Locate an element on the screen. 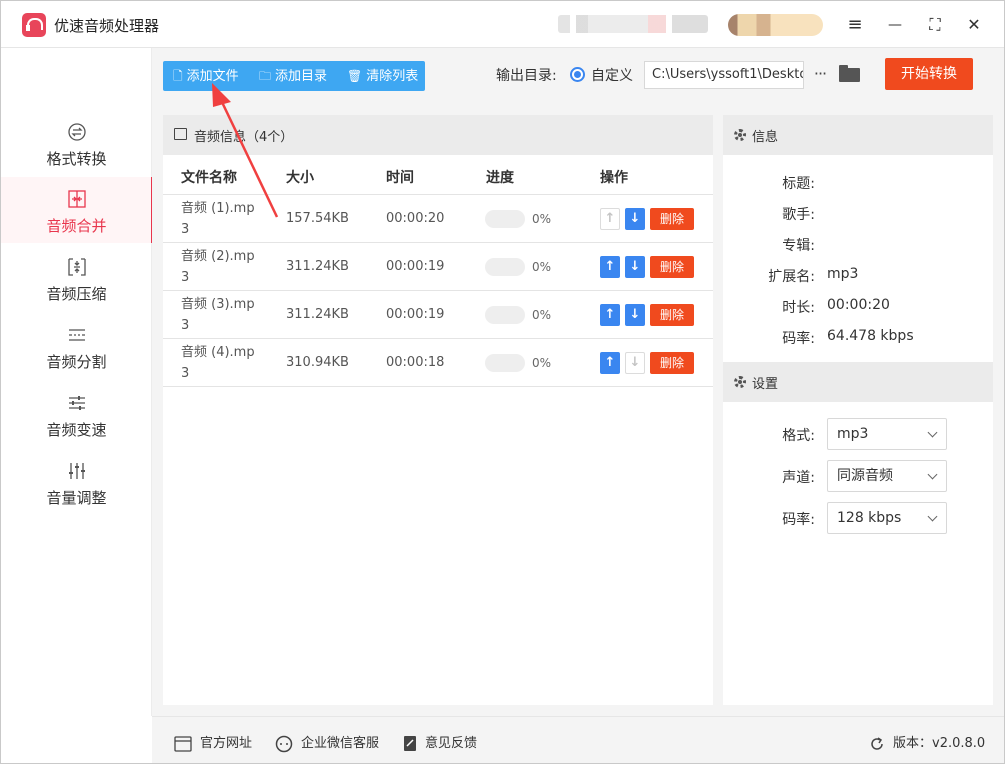  open-folder-icon is located at coordinates (850, 74).